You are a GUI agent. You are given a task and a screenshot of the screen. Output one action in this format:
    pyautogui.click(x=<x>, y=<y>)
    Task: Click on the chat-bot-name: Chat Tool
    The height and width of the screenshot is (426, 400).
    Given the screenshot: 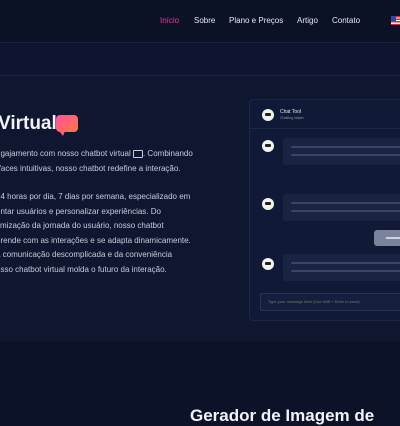 What is the action you would take?
    pyautogui.click(x=291, y=112)
    